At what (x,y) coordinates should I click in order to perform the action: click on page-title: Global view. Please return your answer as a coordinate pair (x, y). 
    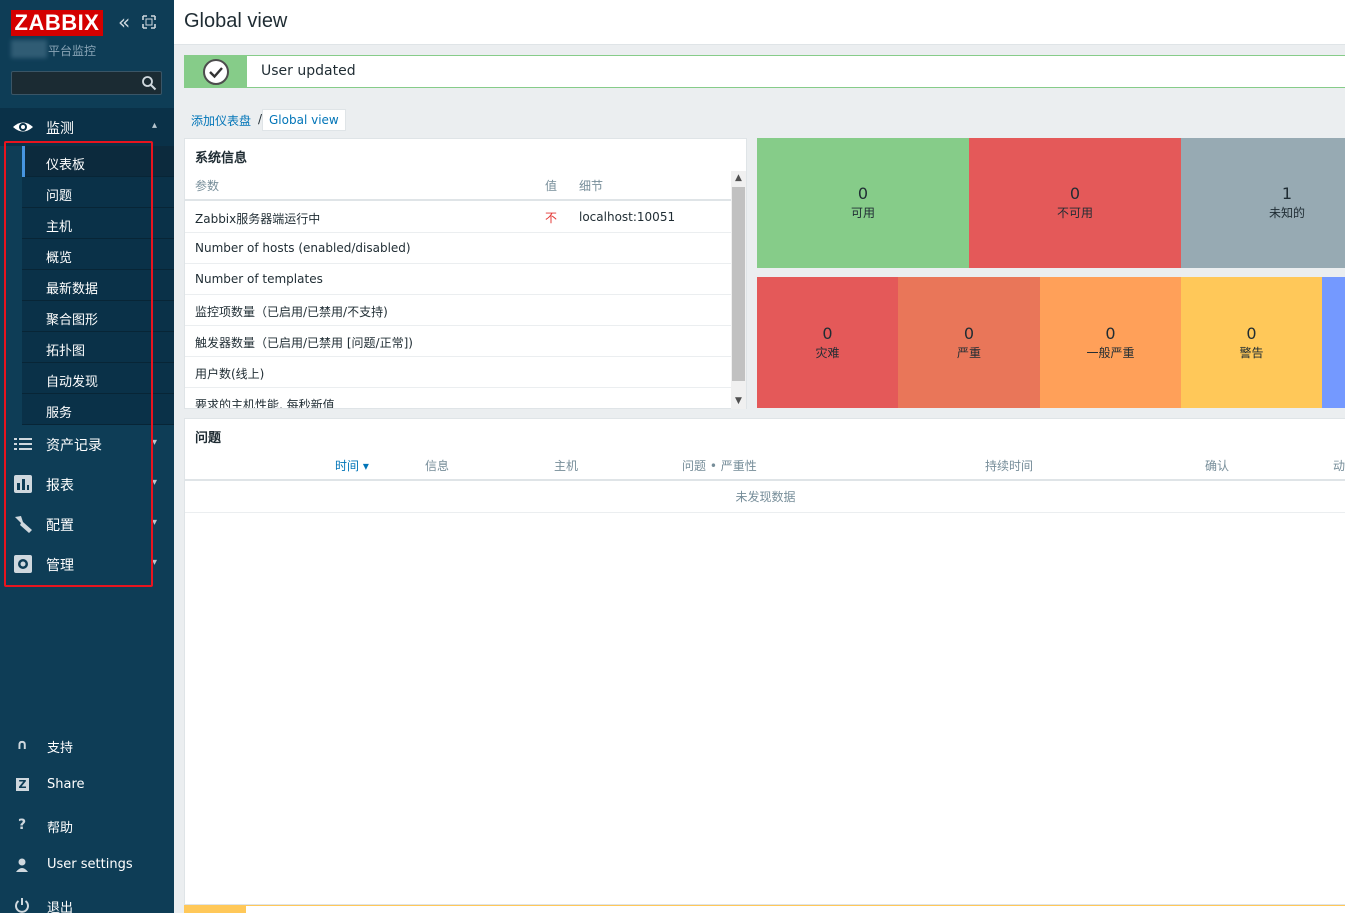
    Looking at the image, I should click on (236, 21).